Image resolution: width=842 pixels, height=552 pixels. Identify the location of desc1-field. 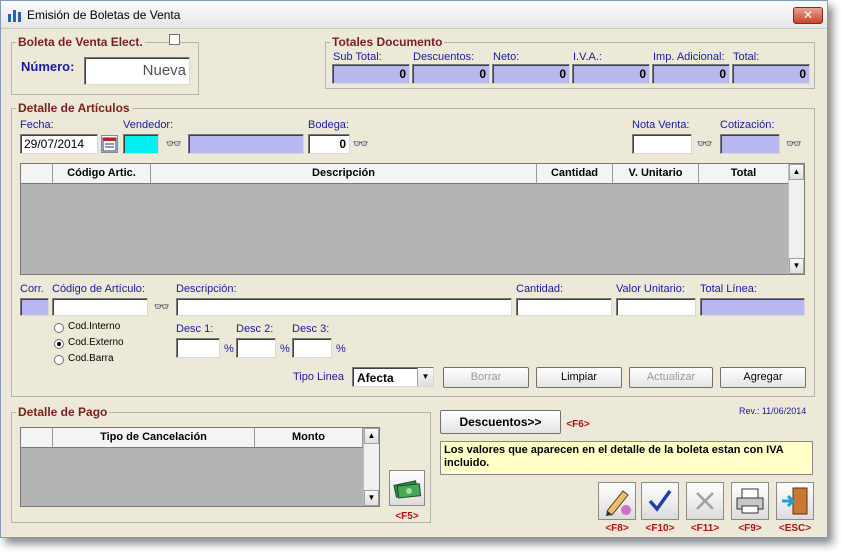
(198, 348).